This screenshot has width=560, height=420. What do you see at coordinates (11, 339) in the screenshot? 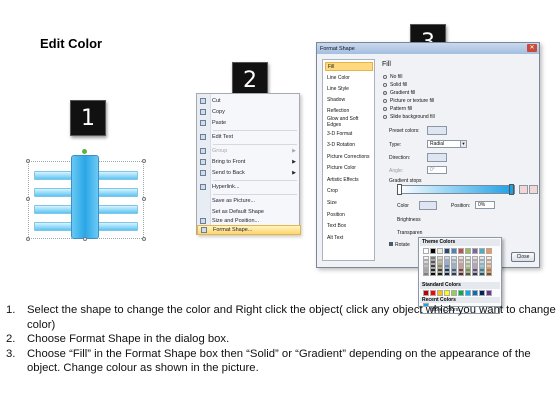
I see `instruction-number: 2.` at bounding box center [11, 339].